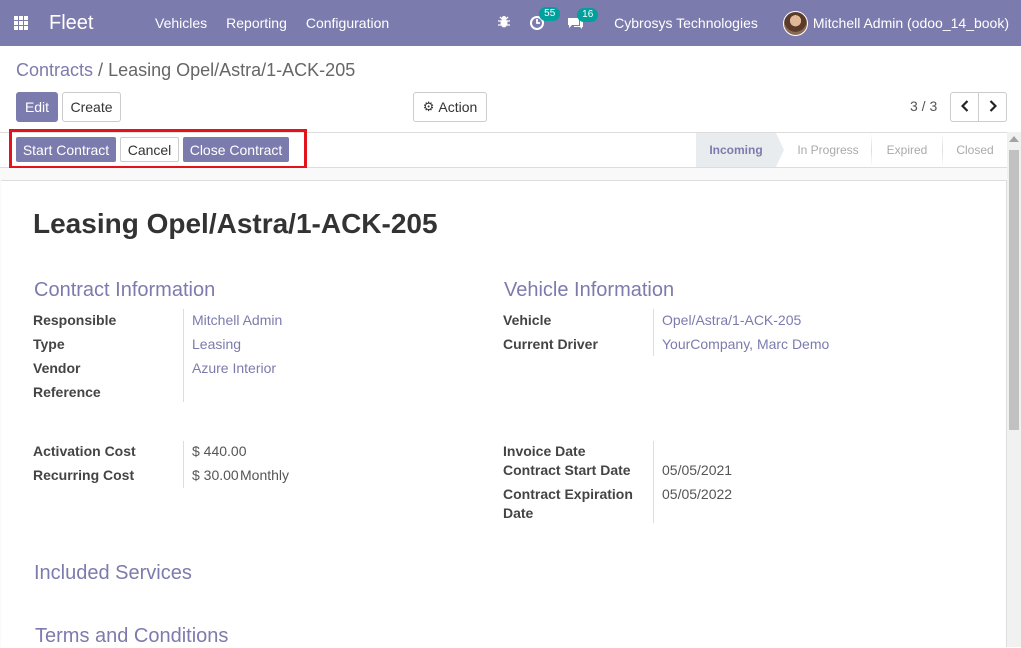  Describe the element at coordinates (731, 320) in the screenshot. I see `vehicle-value: Opel/Astra/1-ACK-205` at that location.